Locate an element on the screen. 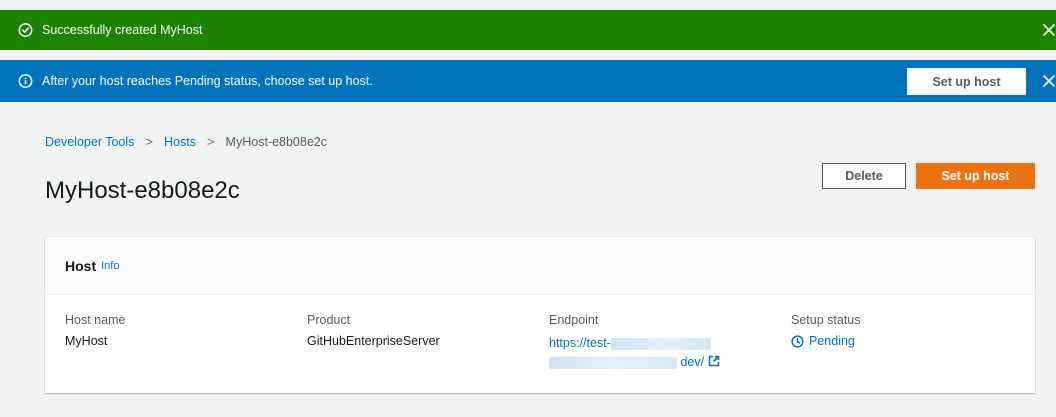 Image resolution: width=1056 pixels, height=417 pixels. product-column: Product GitHubEnterpriseServer is located at coordinates (373, 330).